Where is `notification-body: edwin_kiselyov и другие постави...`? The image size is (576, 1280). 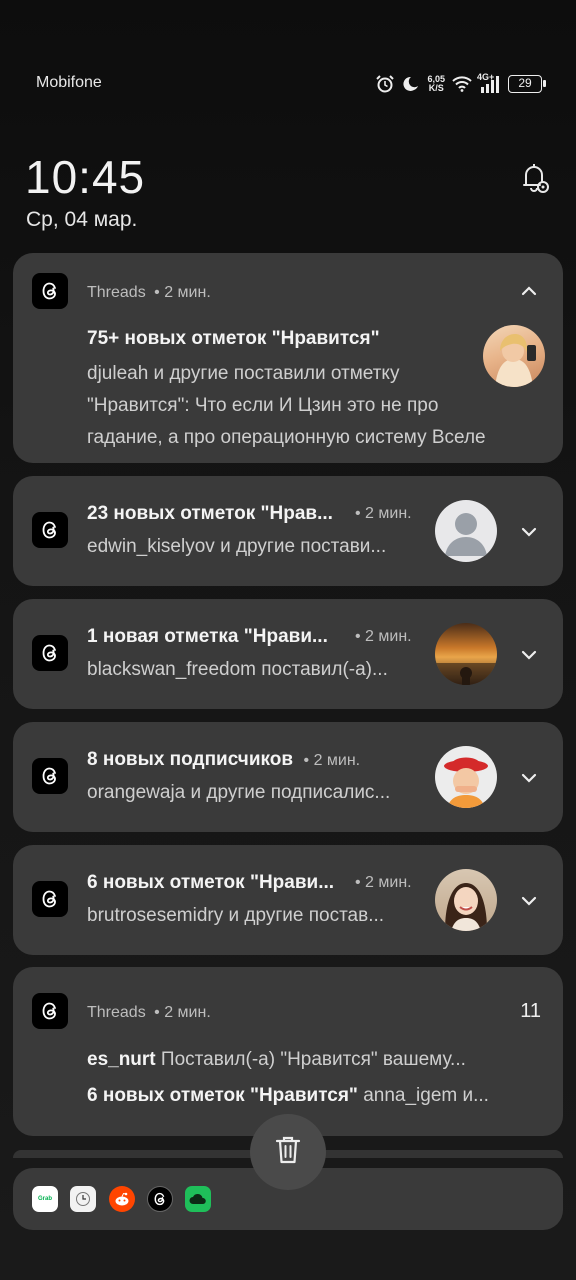 notification-body: edwin_kiselyov и другие постави... is located at coordinates (237, 546).